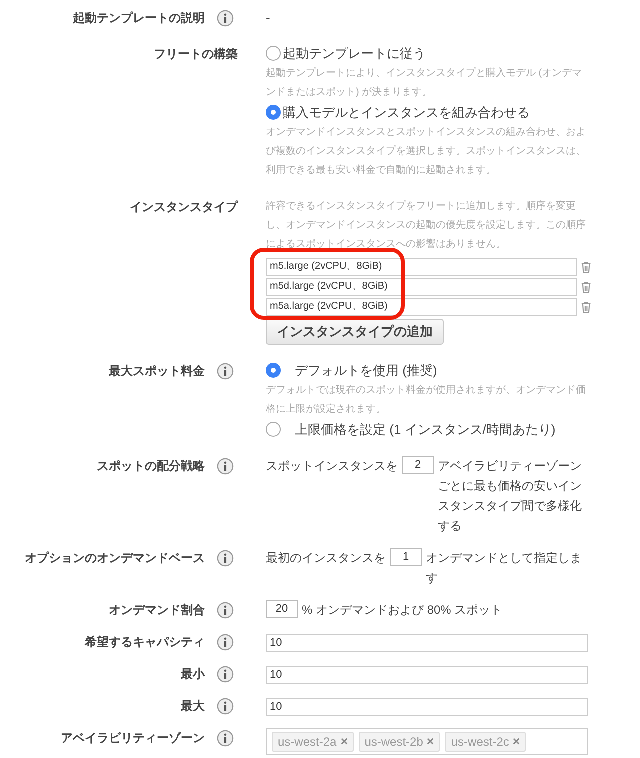  I want to click on add-instance-type-button: インスタンスタイプの追加, so click(355, 332).